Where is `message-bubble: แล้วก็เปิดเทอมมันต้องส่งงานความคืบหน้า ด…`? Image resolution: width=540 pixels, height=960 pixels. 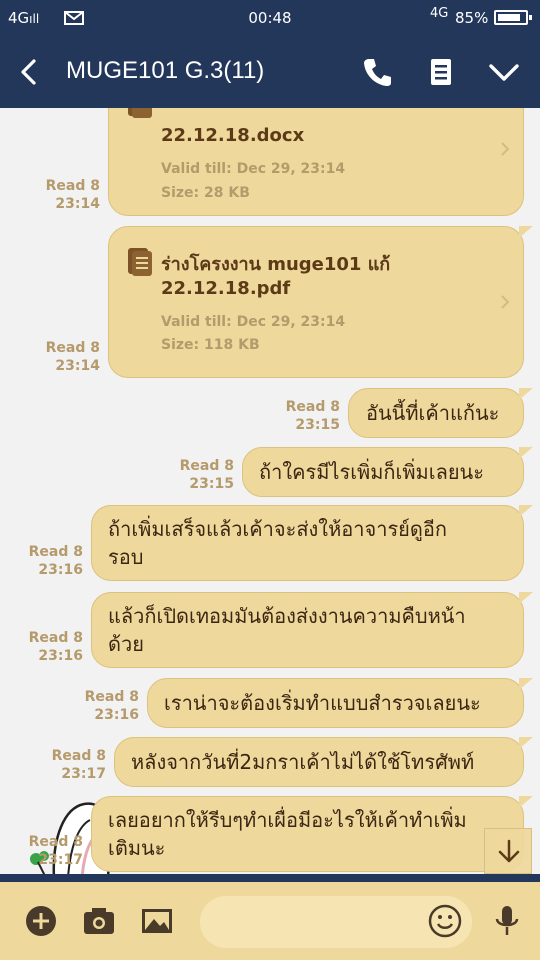 message-bubble: แล้วก็เปิดเทอมมันต้องส่งงานความคืบหน้า ด… is located at coordinates (312, 630).